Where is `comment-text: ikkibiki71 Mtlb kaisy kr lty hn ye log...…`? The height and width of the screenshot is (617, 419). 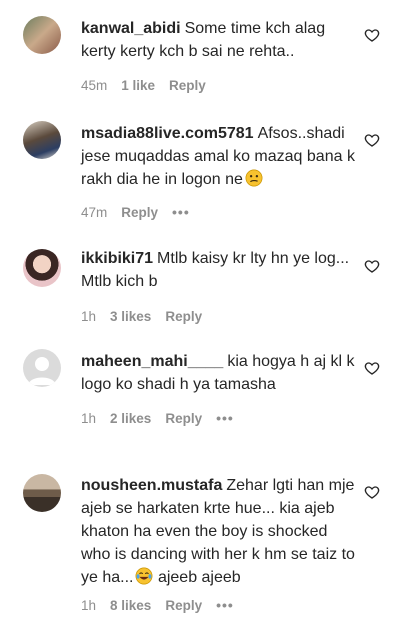 comment-text: ikkibiki71 Mtlb kaisy kr lty hn ye log...… is located at coordinates (221, 270).